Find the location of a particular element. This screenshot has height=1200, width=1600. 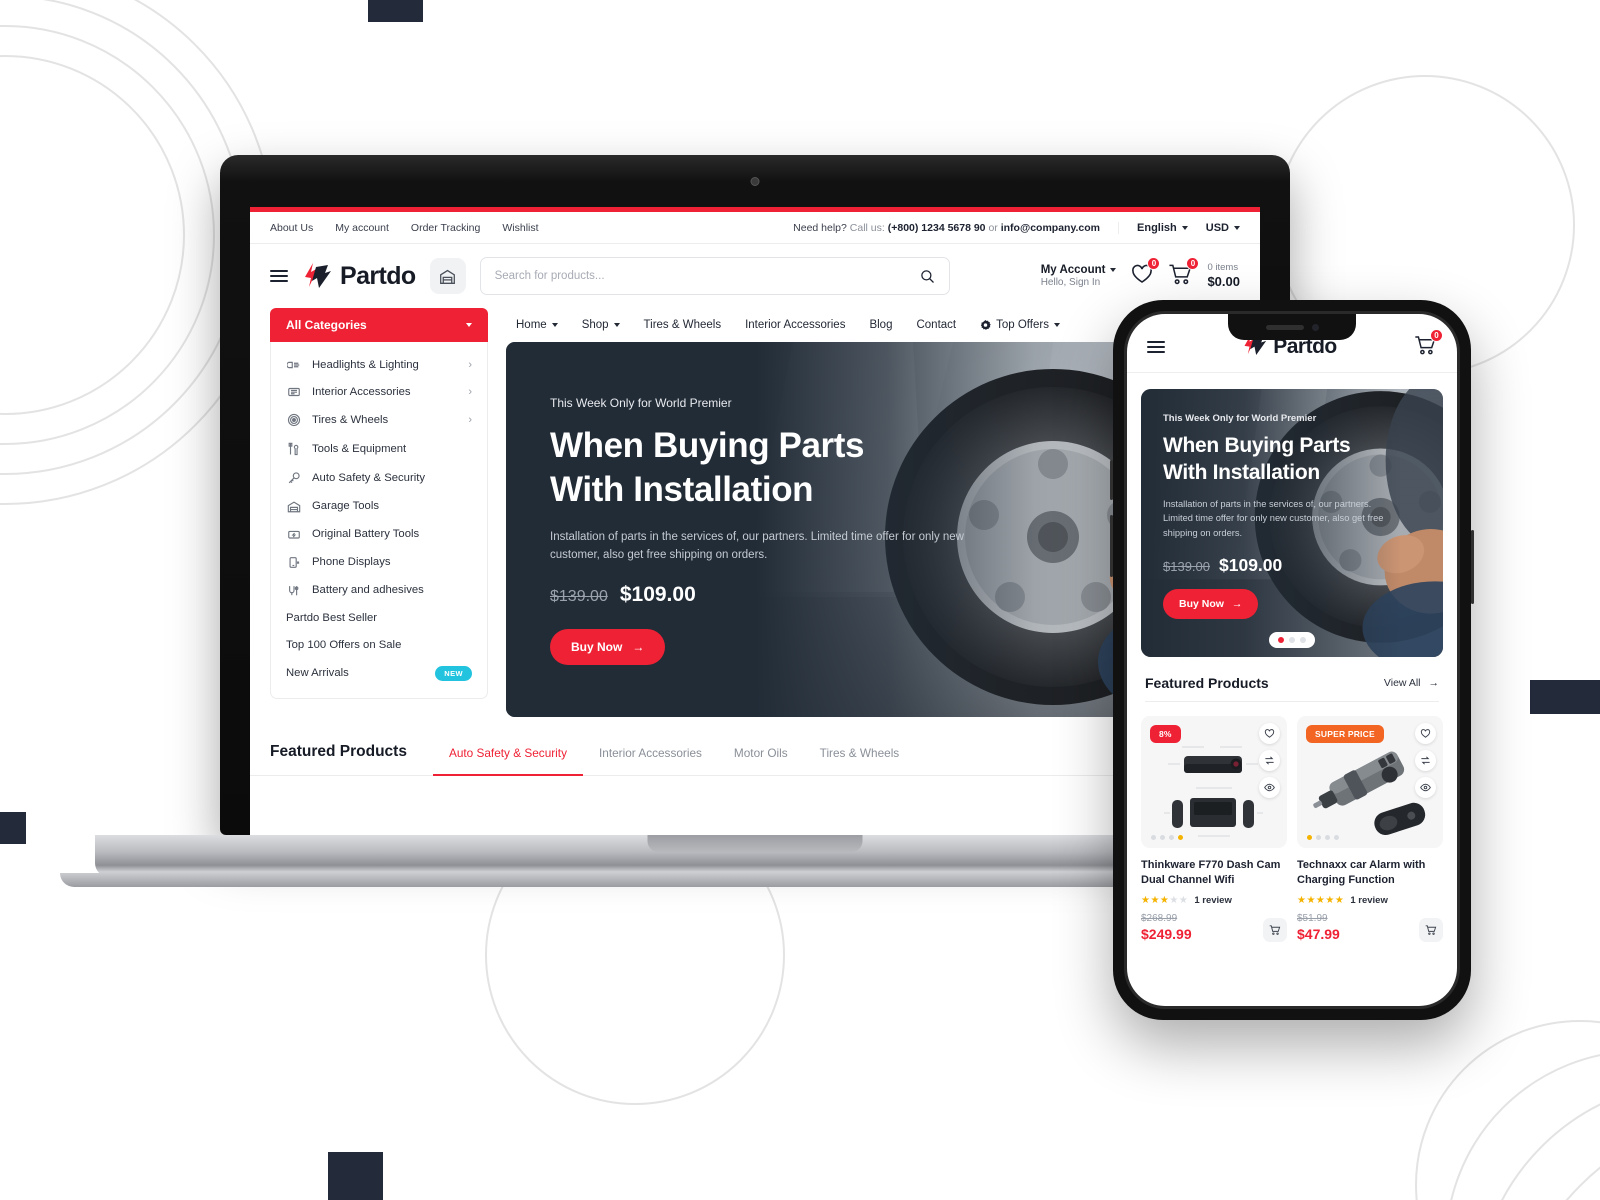

chevron-right-icon: › is located at coordinates (470, 419).